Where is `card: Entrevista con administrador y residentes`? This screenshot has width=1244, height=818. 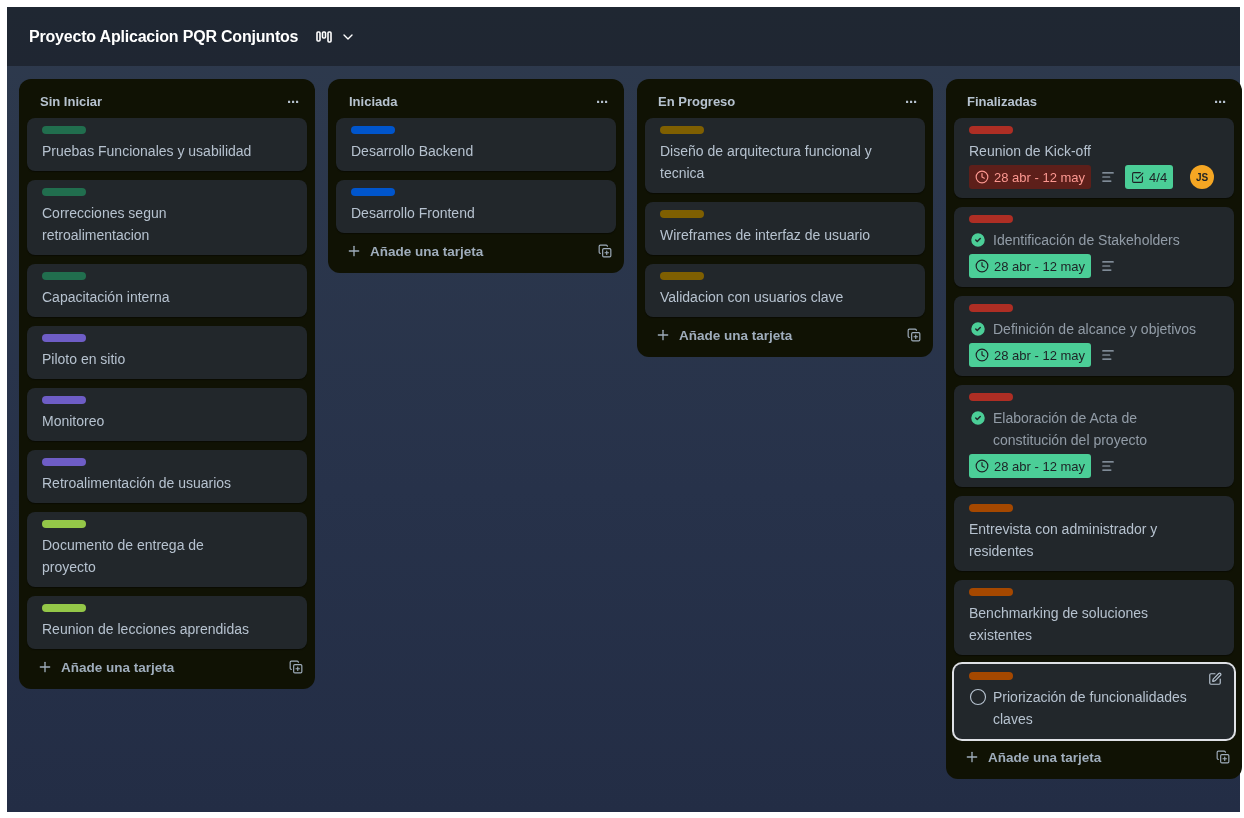 card: Entrevista con administrador y residentes is located at coordinates (1094, 533).